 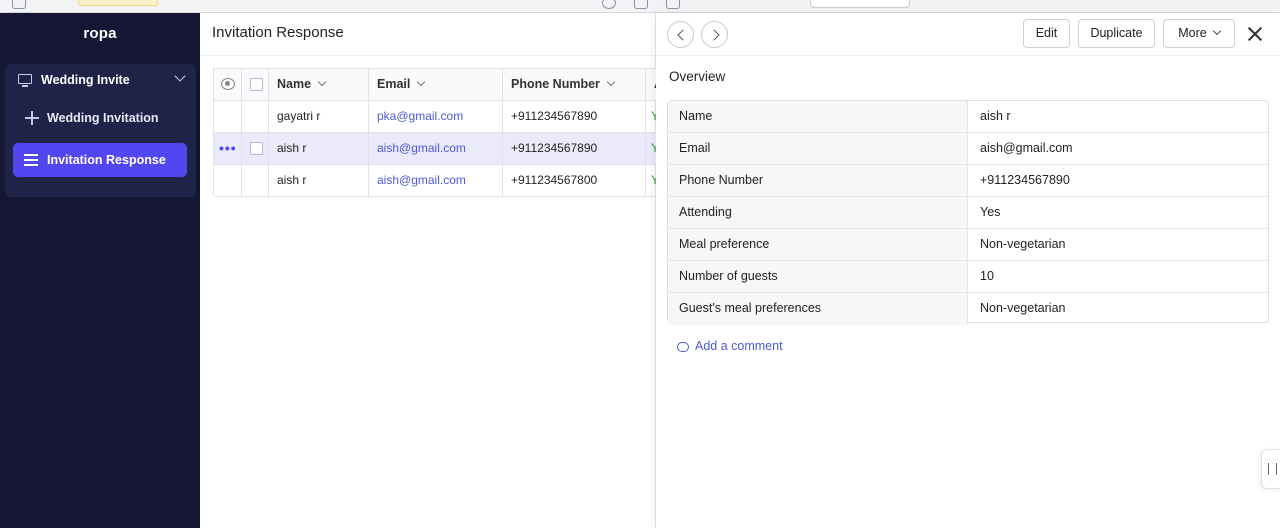 I want to click on column-header-phone: Phone Number, so click(x=574, y=84).